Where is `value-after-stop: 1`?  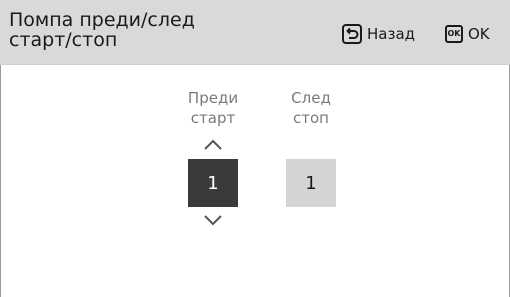 value-after-stop: 1 is located at coordinates (311, 183).